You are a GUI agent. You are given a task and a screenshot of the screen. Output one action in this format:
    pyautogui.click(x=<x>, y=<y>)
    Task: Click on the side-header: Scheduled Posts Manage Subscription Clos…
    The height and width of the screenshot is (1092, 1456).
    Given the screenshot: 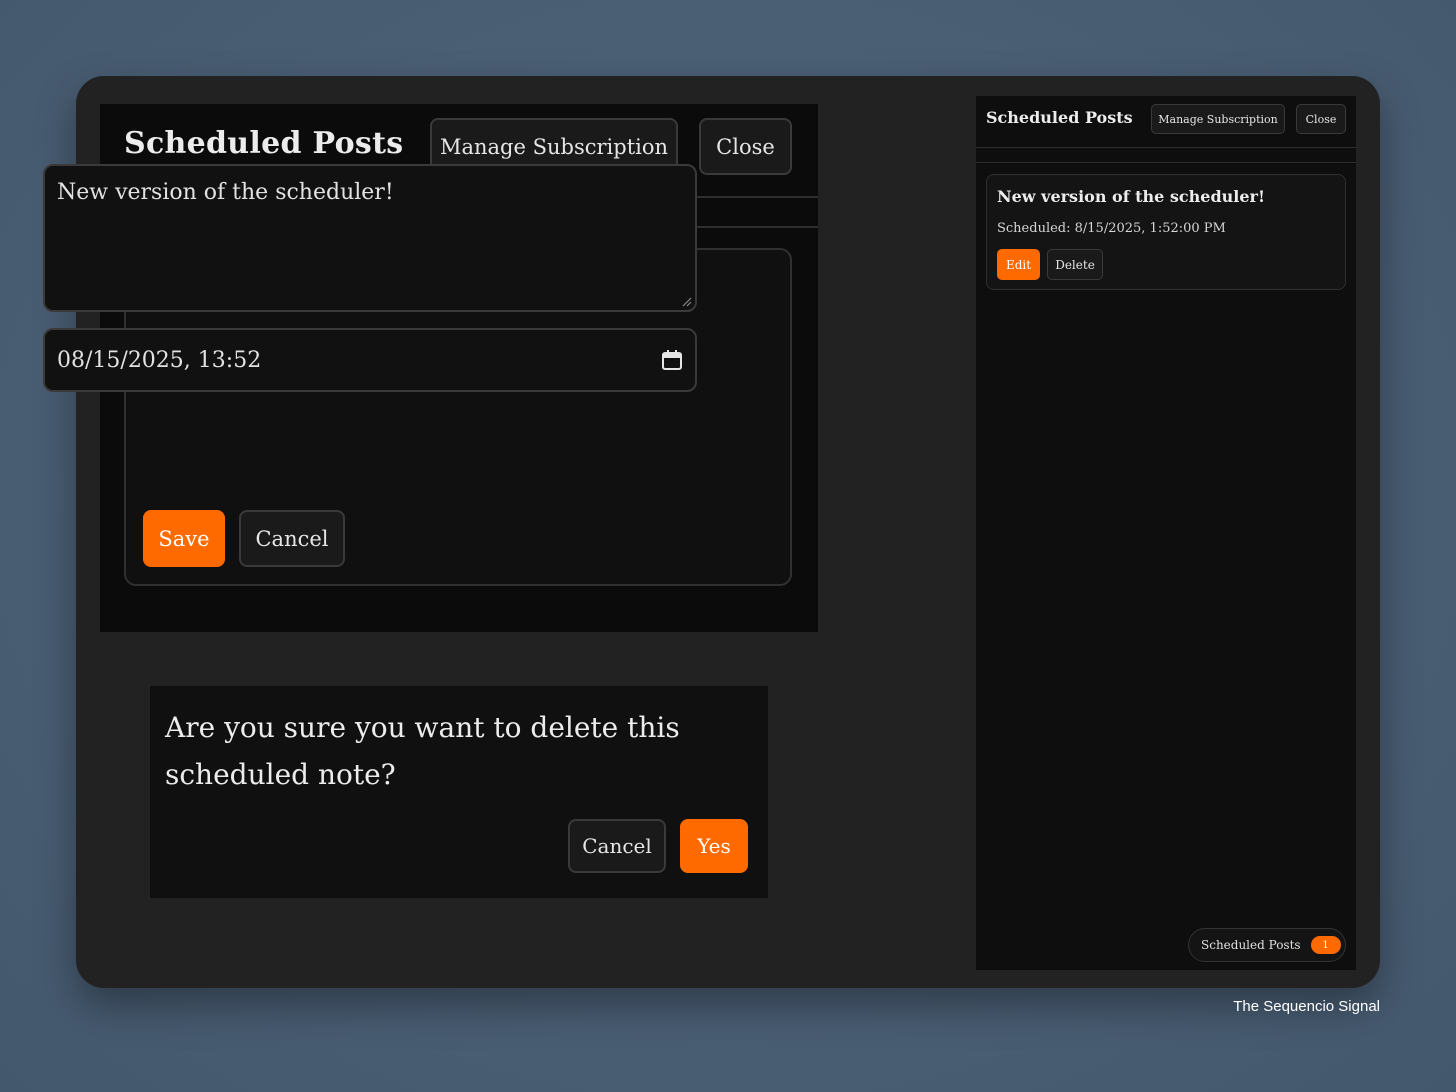 What is the action you would take?
    pyautogui.click(x=1166, y=122)
    